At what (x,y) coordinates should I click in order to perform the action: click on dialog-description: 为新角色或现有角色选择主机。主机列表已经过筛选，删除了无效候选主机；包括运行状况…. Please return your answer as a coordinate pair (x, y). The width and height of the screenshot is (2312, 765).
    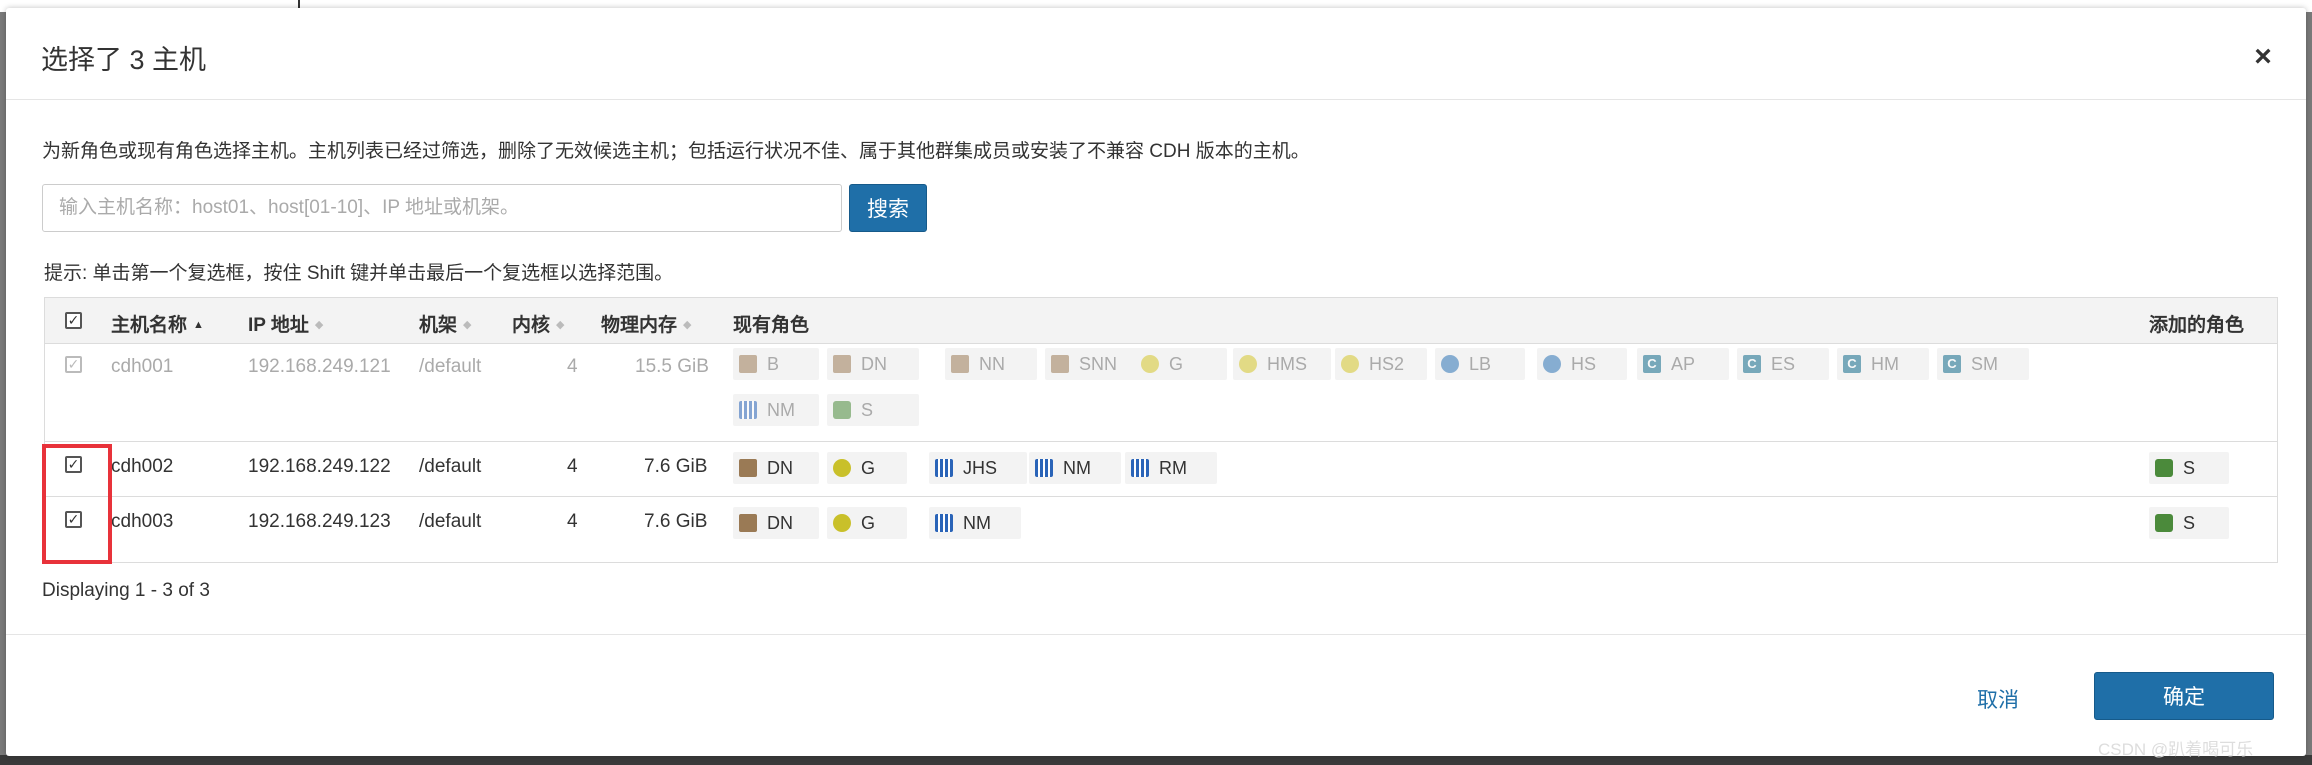
    Looking at the image, I should click on (676, 151).